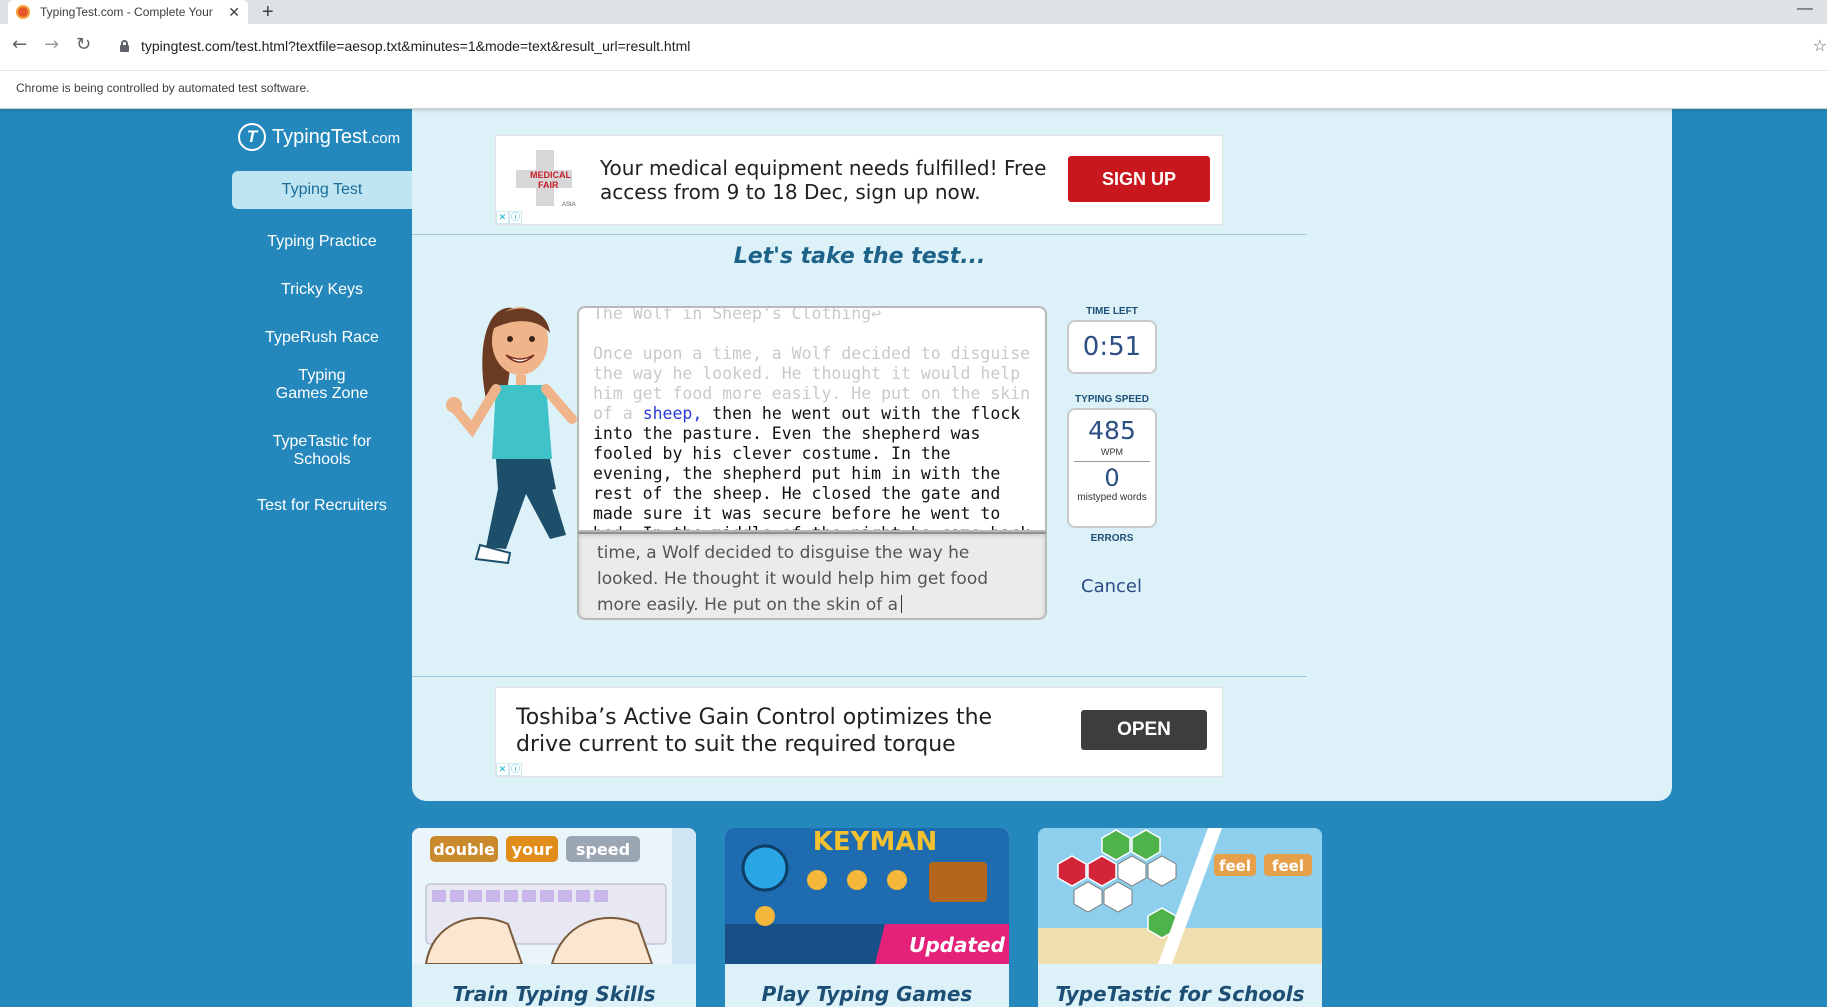 Image resolution: width=1827 pixels, height=1007 pixels. I want to click on sidebar-item-tricky-keys: Tricky Keys, so click(322, 290).